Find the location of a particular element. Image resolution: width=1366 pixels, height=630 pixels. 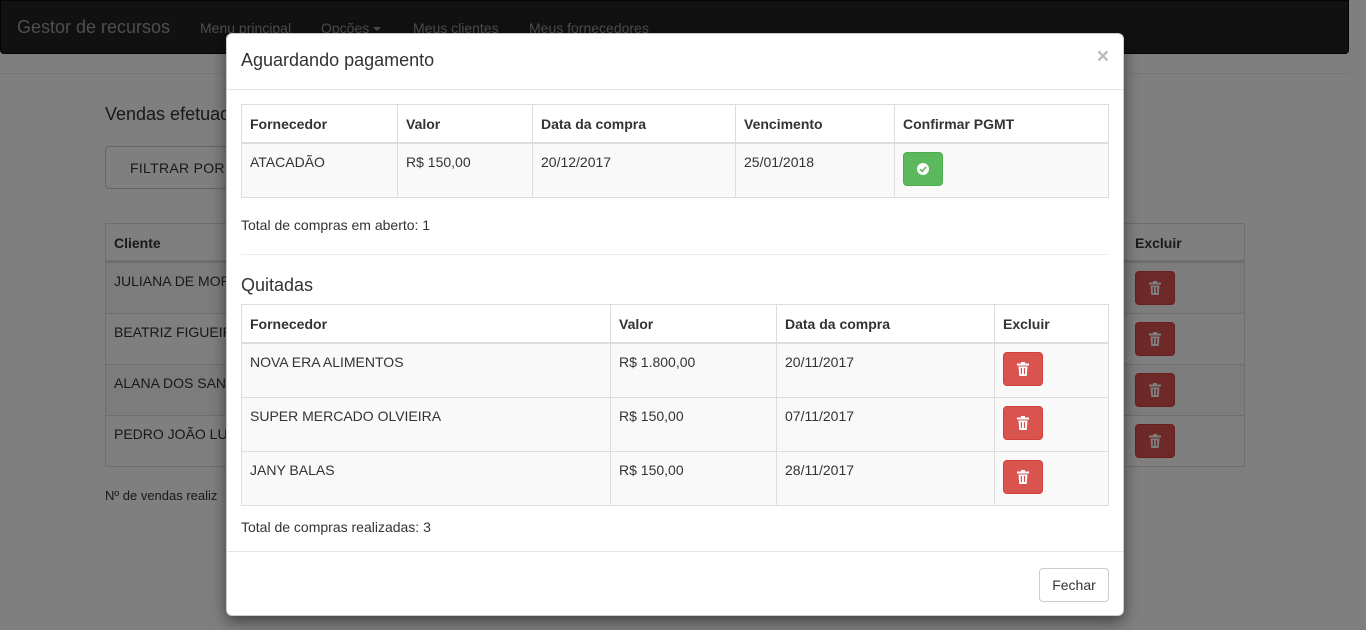

column-header-delete: Excluir is located at coordinates (1051, 324).